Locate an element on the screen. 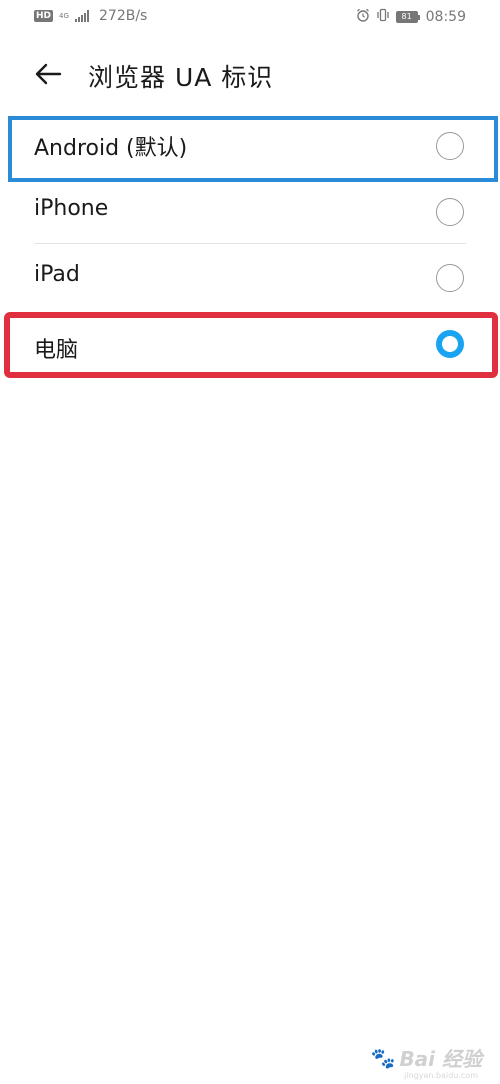 This screenshot has height=1084, width=500. header: 浏览器 UA 标识 is located at coordinates (250, 74).